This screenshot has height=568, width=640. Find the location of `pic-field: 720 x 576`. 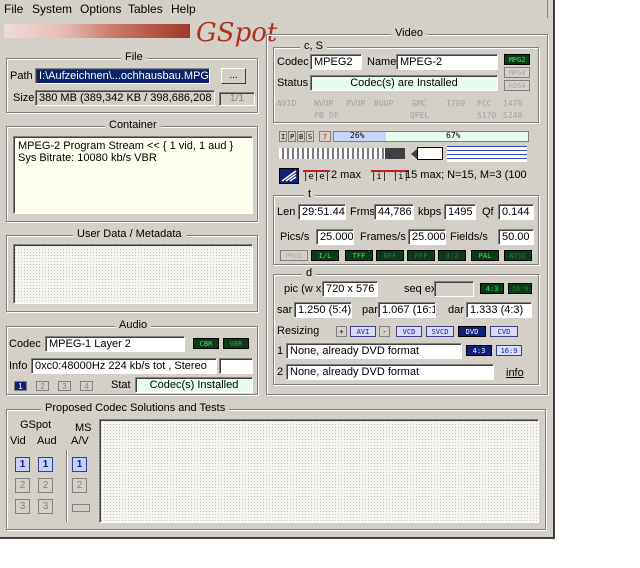

pic-field: 720 x 576 is located at coordinates (350, 289).